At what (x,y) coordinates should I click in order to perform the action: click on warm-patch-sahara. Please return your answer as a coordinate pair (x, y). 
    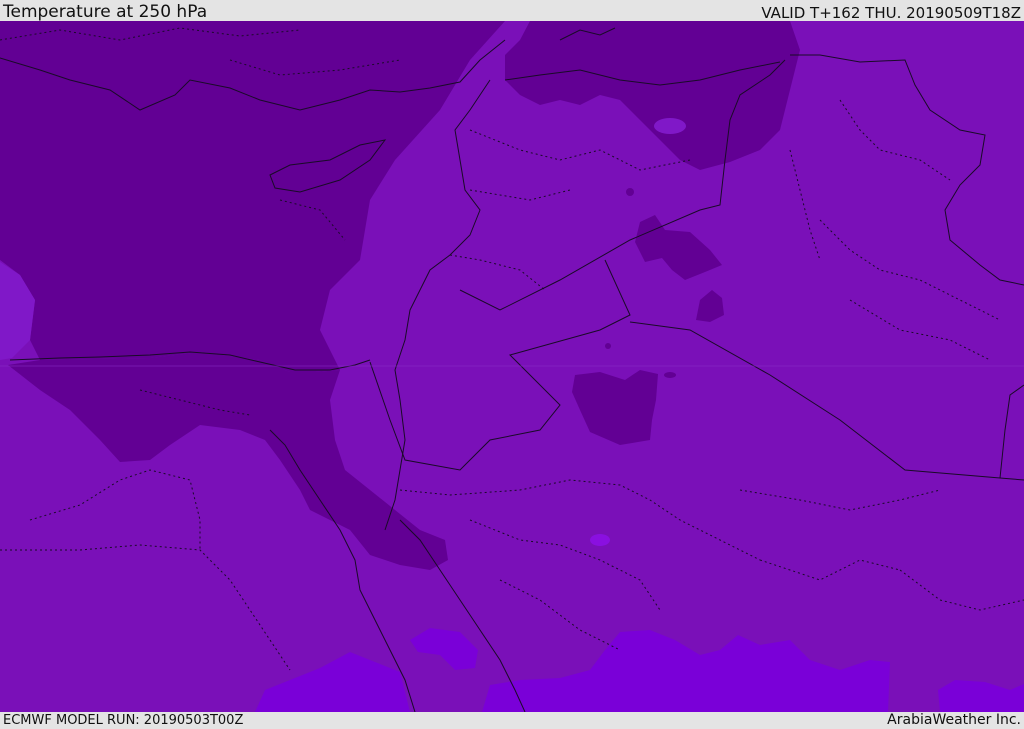
    Looking at the image, I should click on (600, 540).